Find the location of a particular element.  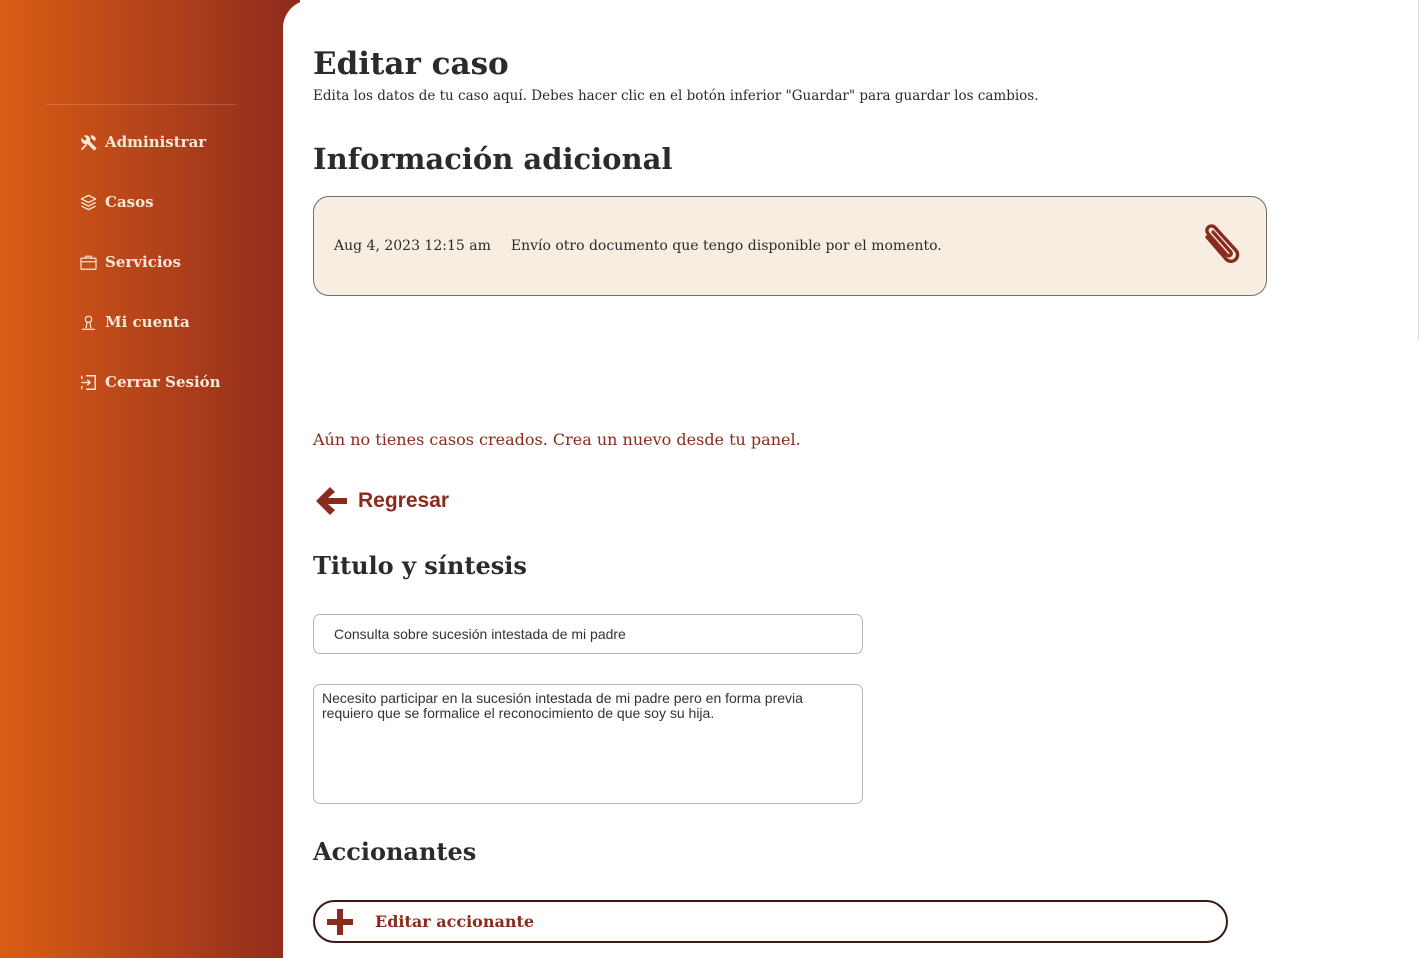

edit-accionante-label: Editar accionante is located at coordinates (455, 921).